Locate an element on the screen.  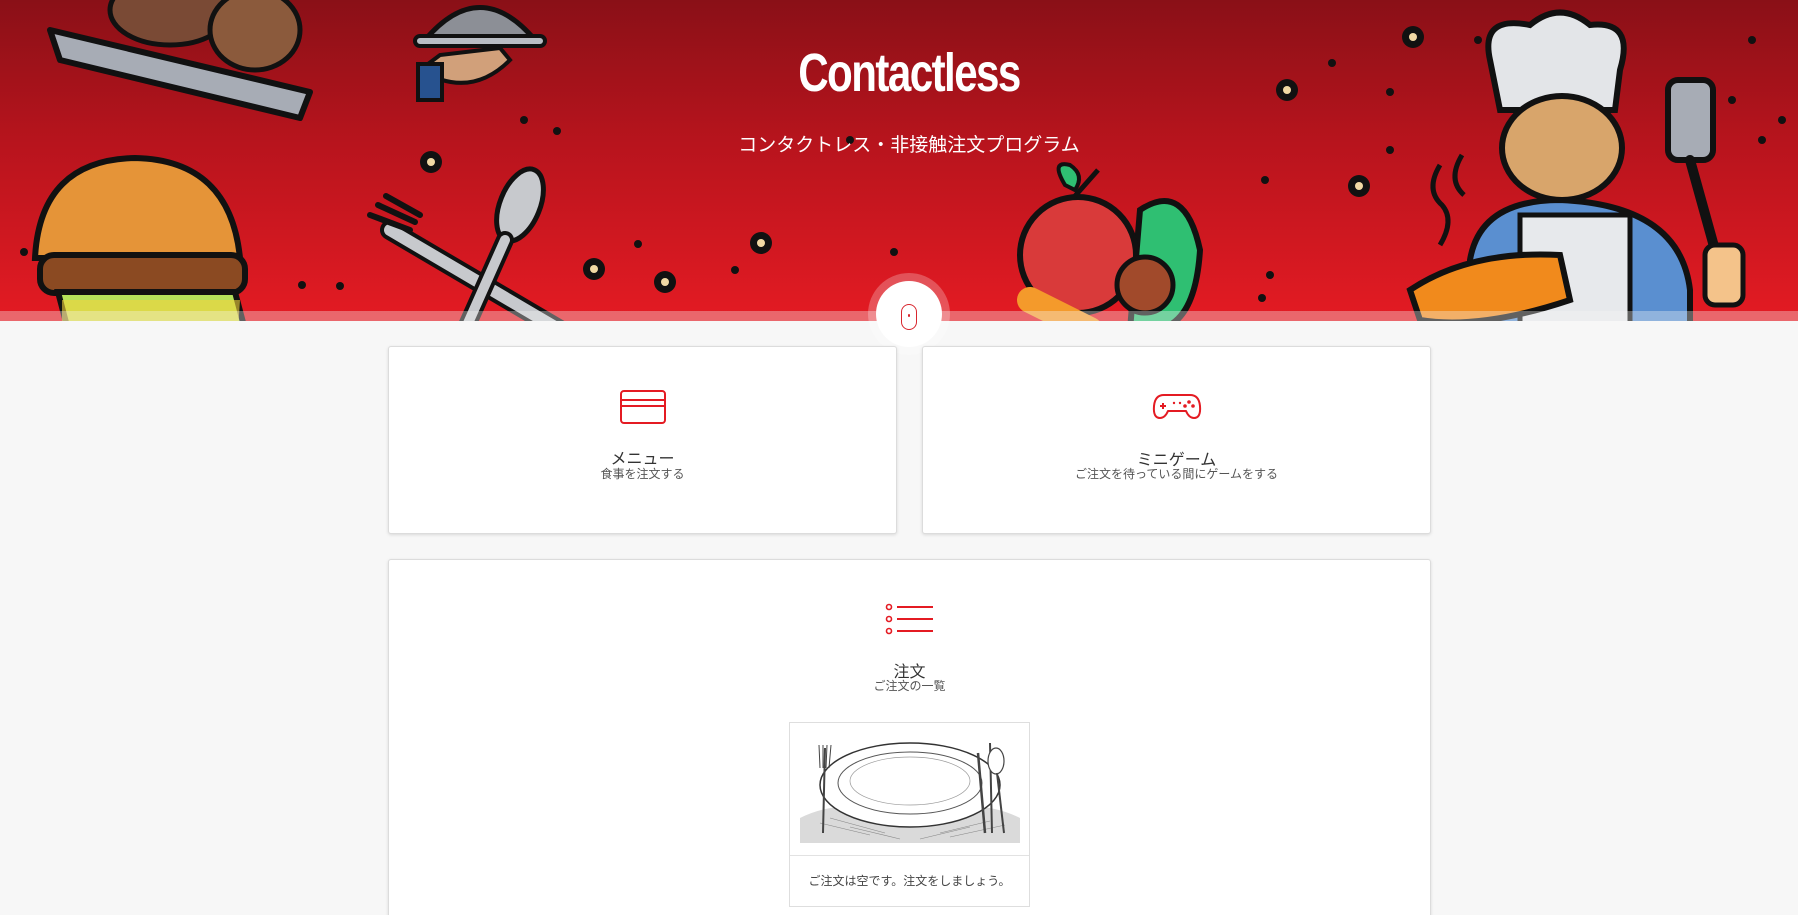
menu-card: メニュー 食事を注文する is located at coordinates (642, 440).